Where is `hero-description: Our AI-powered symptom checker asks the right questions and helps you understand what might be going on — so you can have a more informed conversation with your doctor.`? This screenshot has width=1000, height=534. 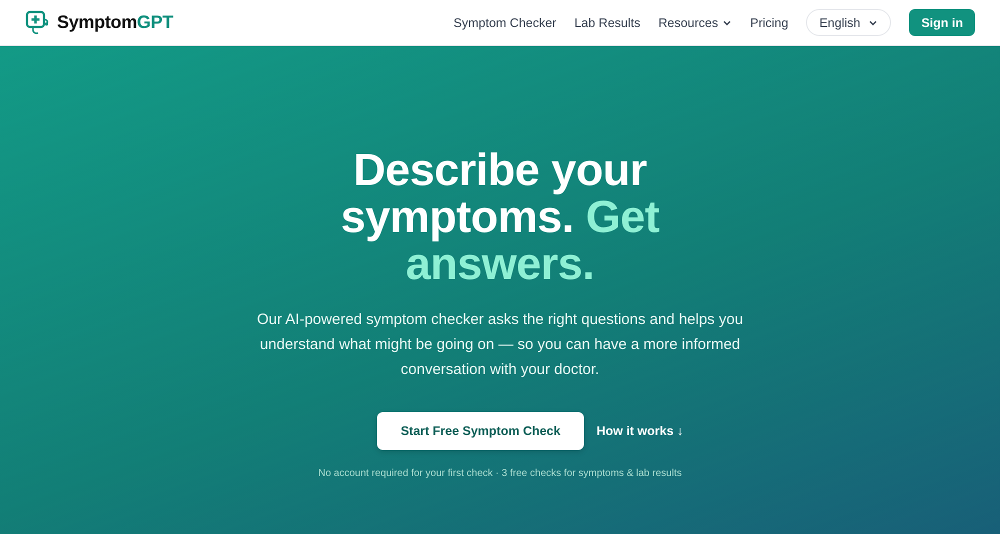
hero-description: Our AI-powered symptom checker asks the right questions and helps you understand what might be going on — so you can have a more informed conversation with your doctor. is located at coordinates (500, 345).